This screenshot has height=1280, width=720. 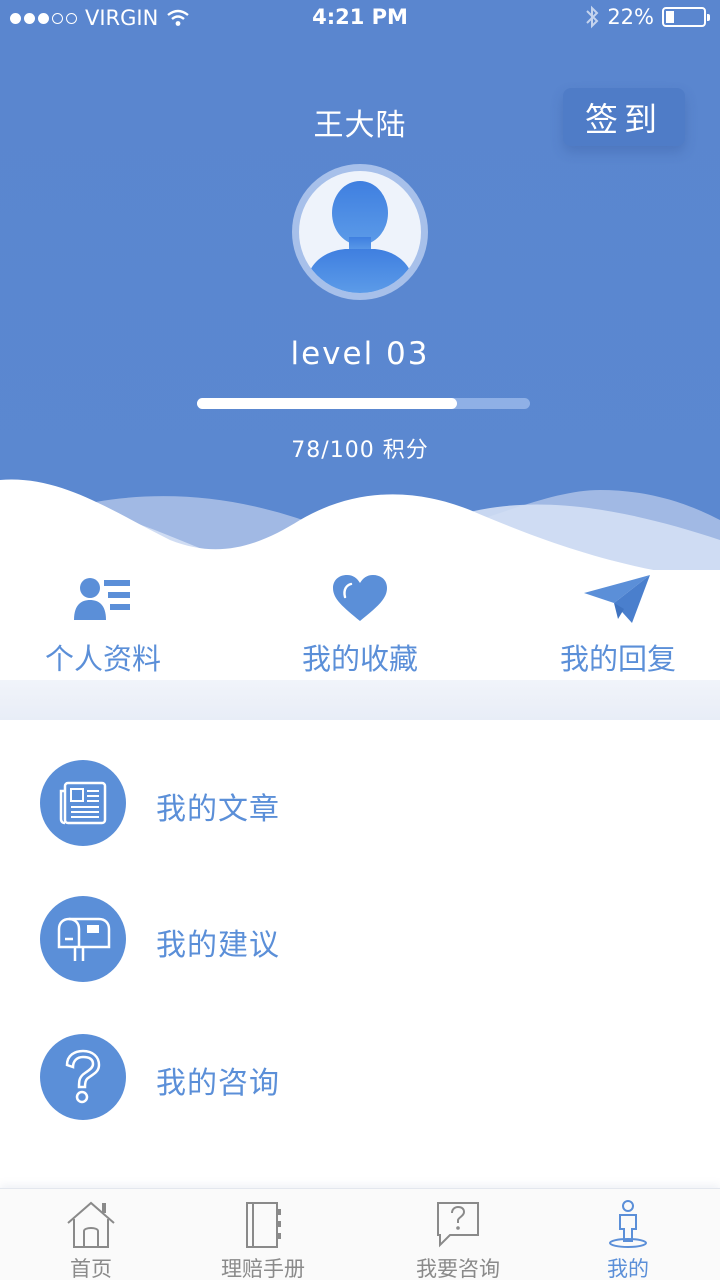 I want to click on bottom-tab-bar: 首页 理赔手册 我要咨询 我的, so click(x=360, y=1234).